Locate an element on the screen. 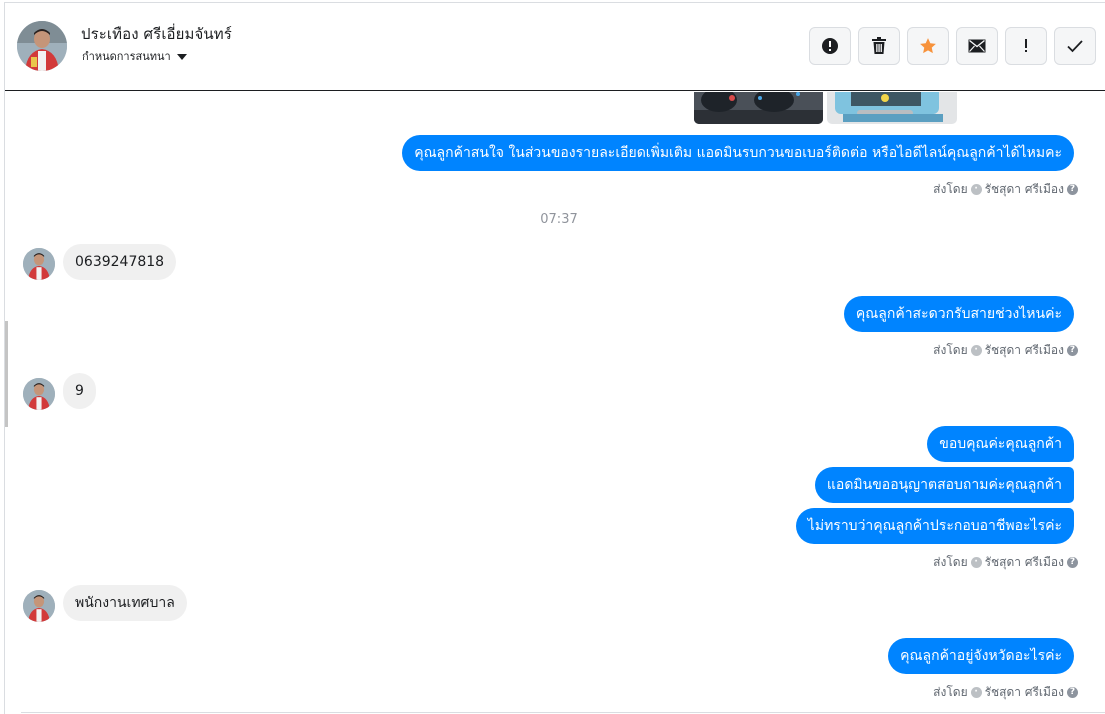 Image resolution: width=1105 pixels, height=714 pixels. delete-button is located at coordinates (879, 46).